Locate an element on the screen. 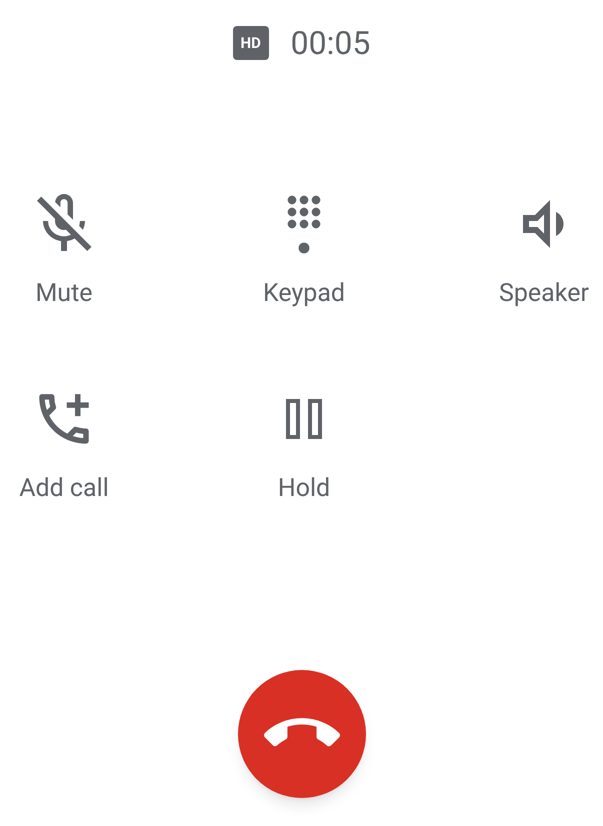  speaker-button: Speaker is located at coordinates (544, 243).